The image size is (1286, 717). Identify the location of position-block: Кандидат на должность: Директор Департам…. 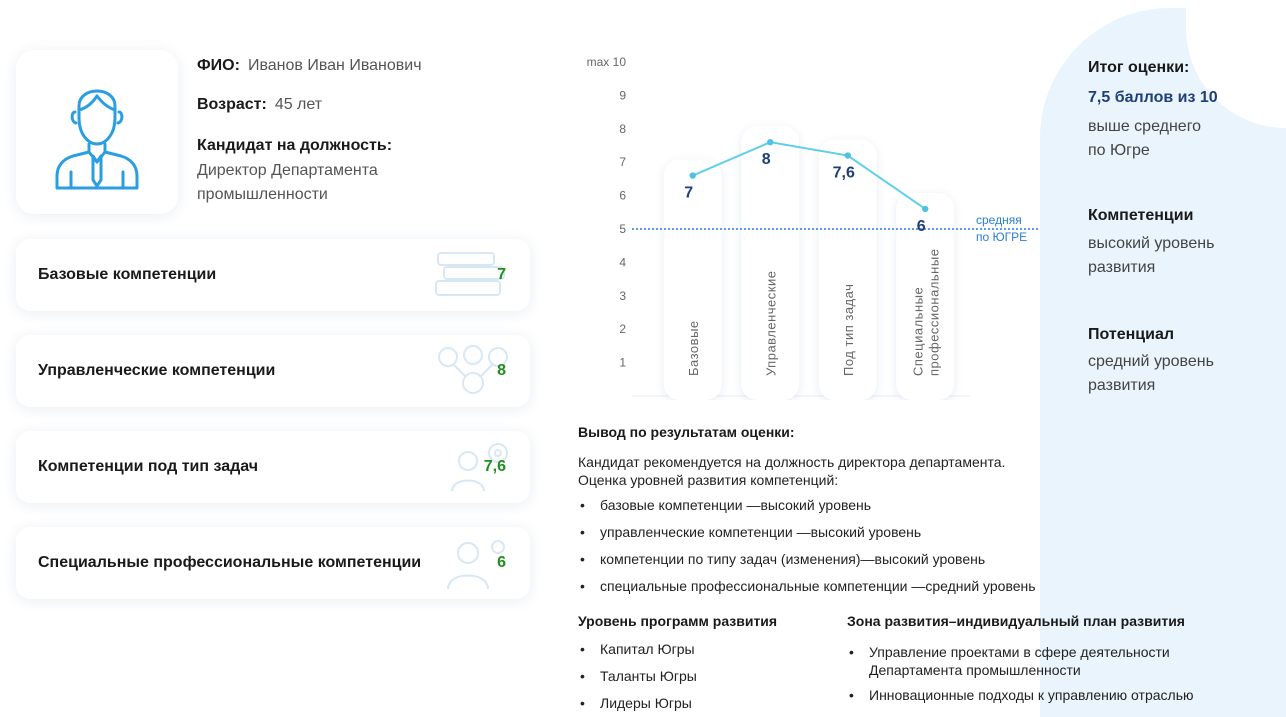
(322, 172).